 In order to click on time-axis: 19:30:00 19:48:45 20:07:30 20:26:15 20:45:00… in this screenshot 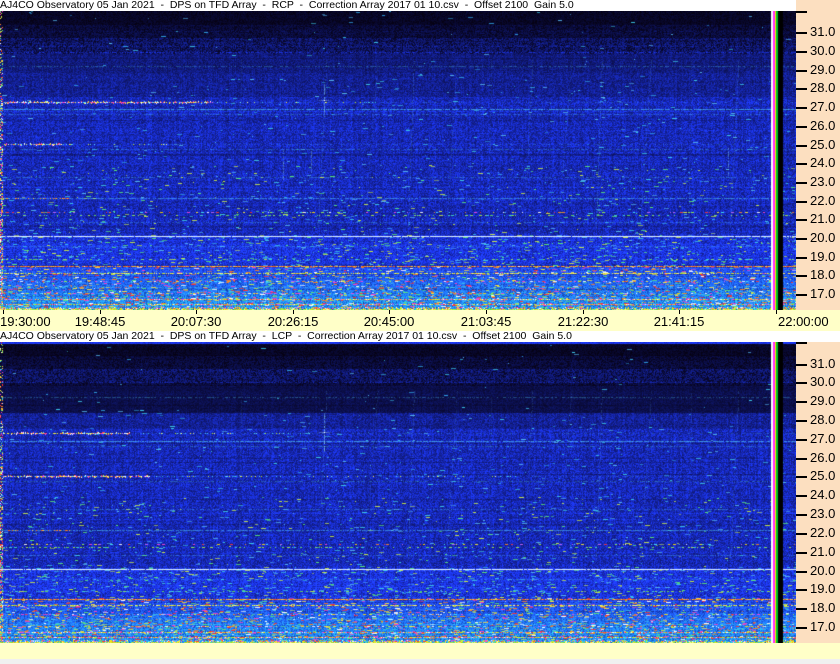, I will do `click(420, 320)`.